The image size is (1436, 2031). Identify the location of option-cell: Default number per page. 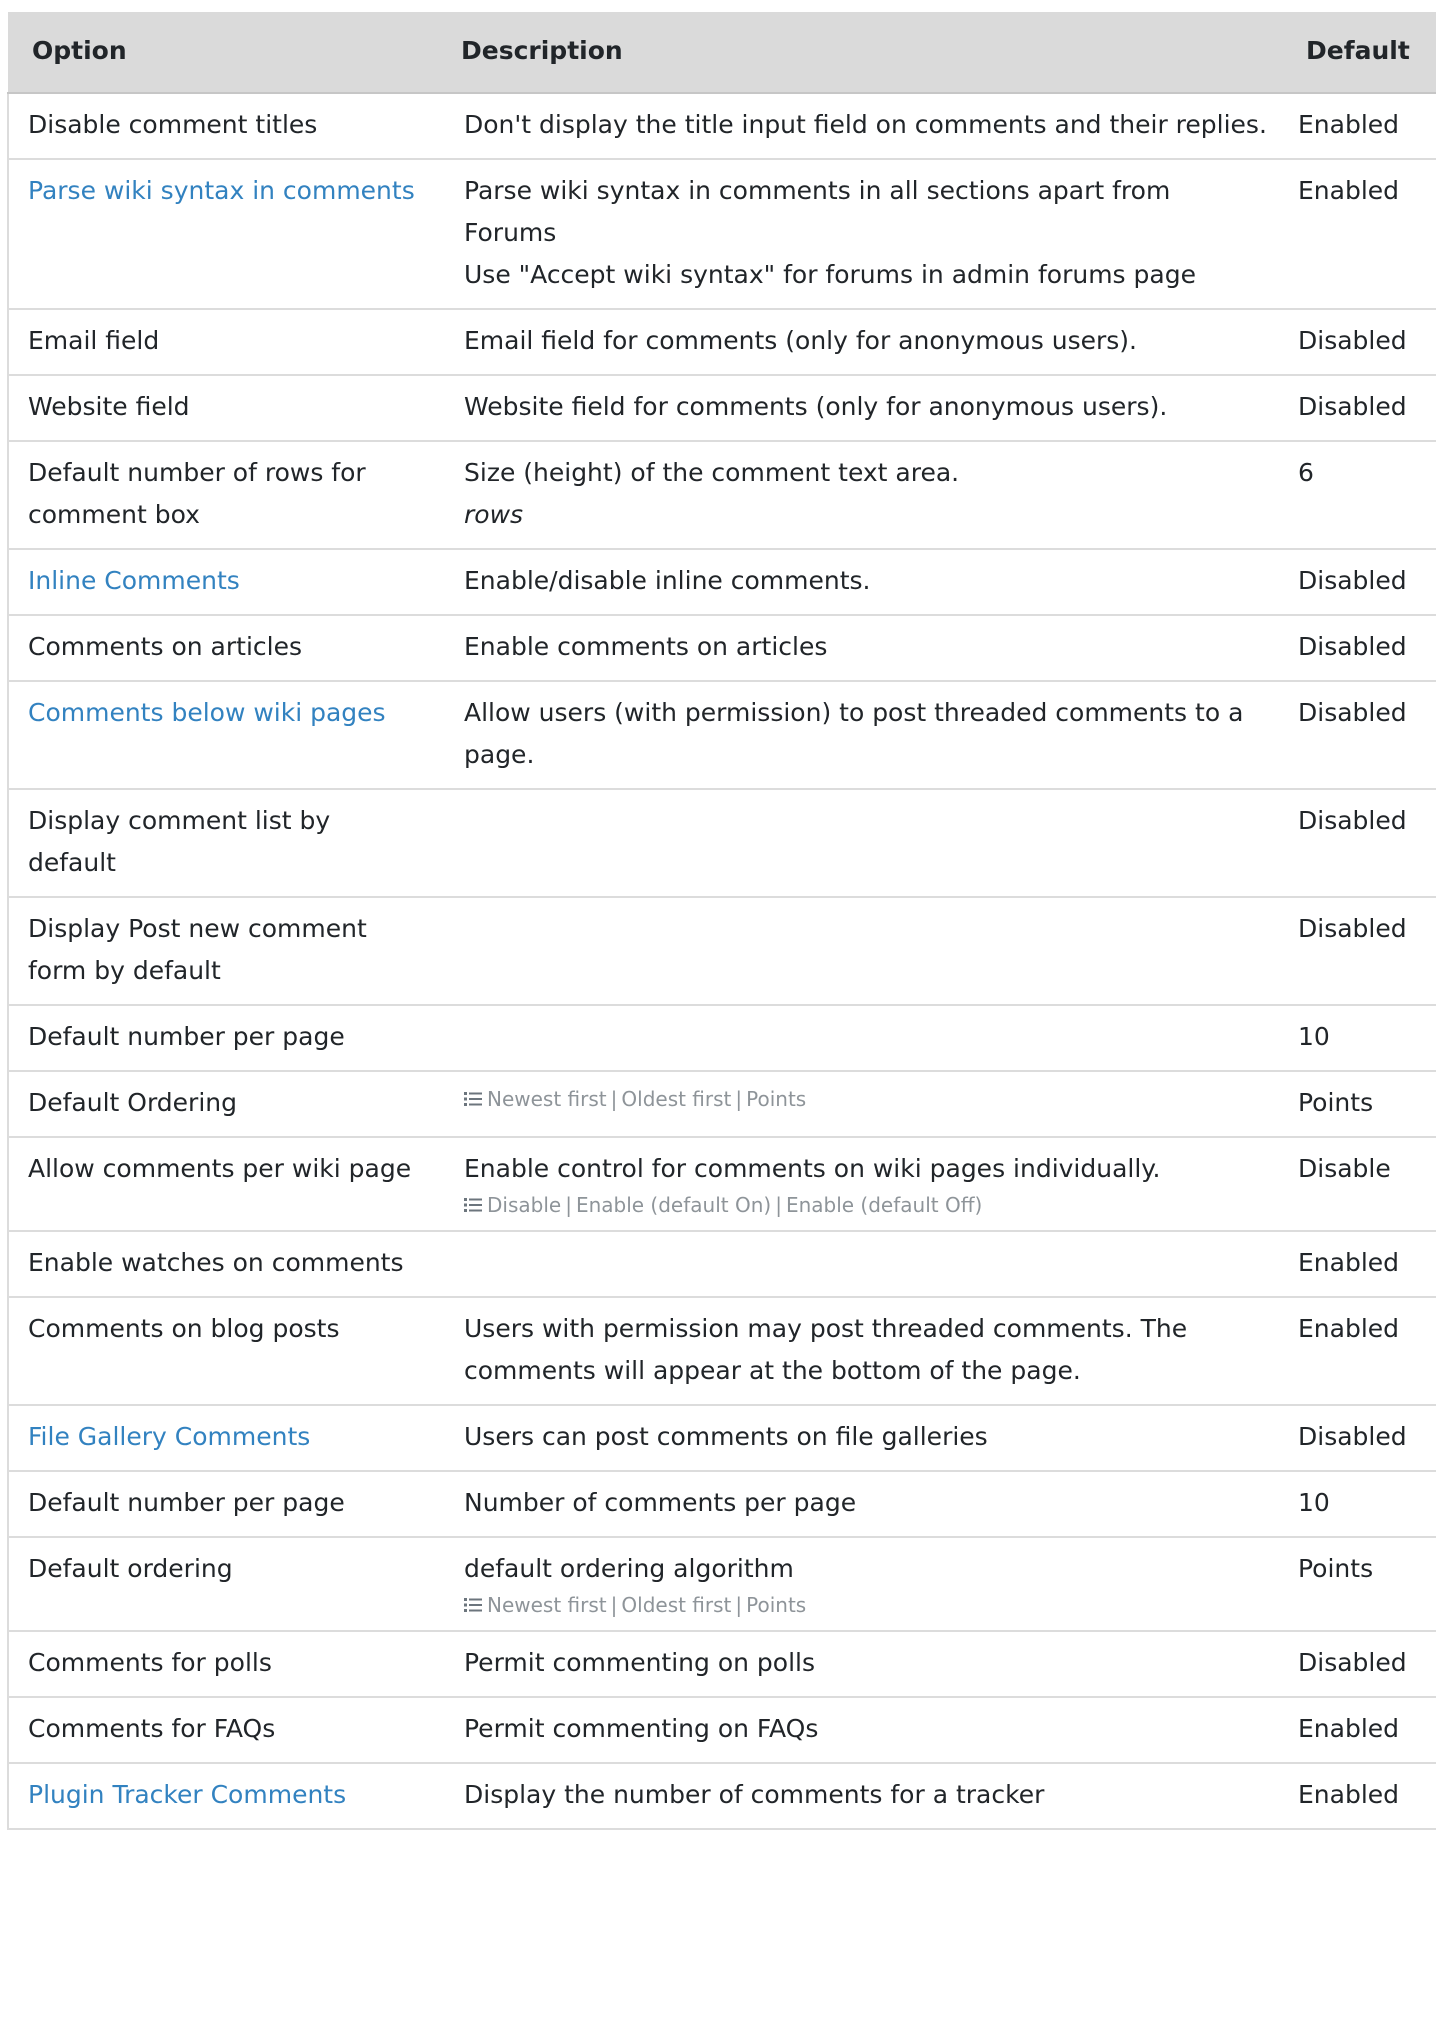
(226, 1504).